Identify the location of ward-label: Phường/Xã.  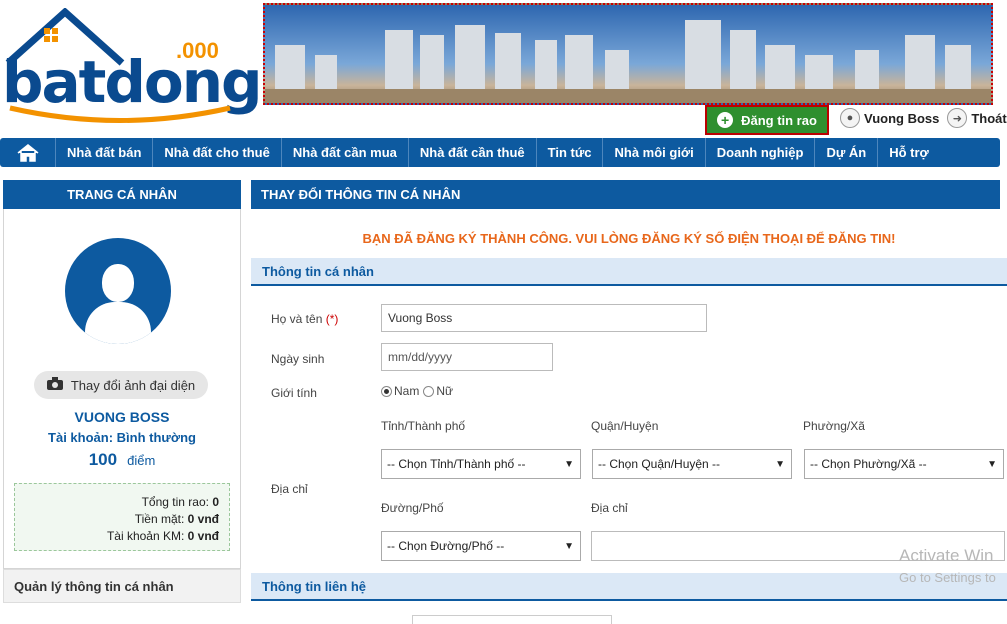
(834, 426).